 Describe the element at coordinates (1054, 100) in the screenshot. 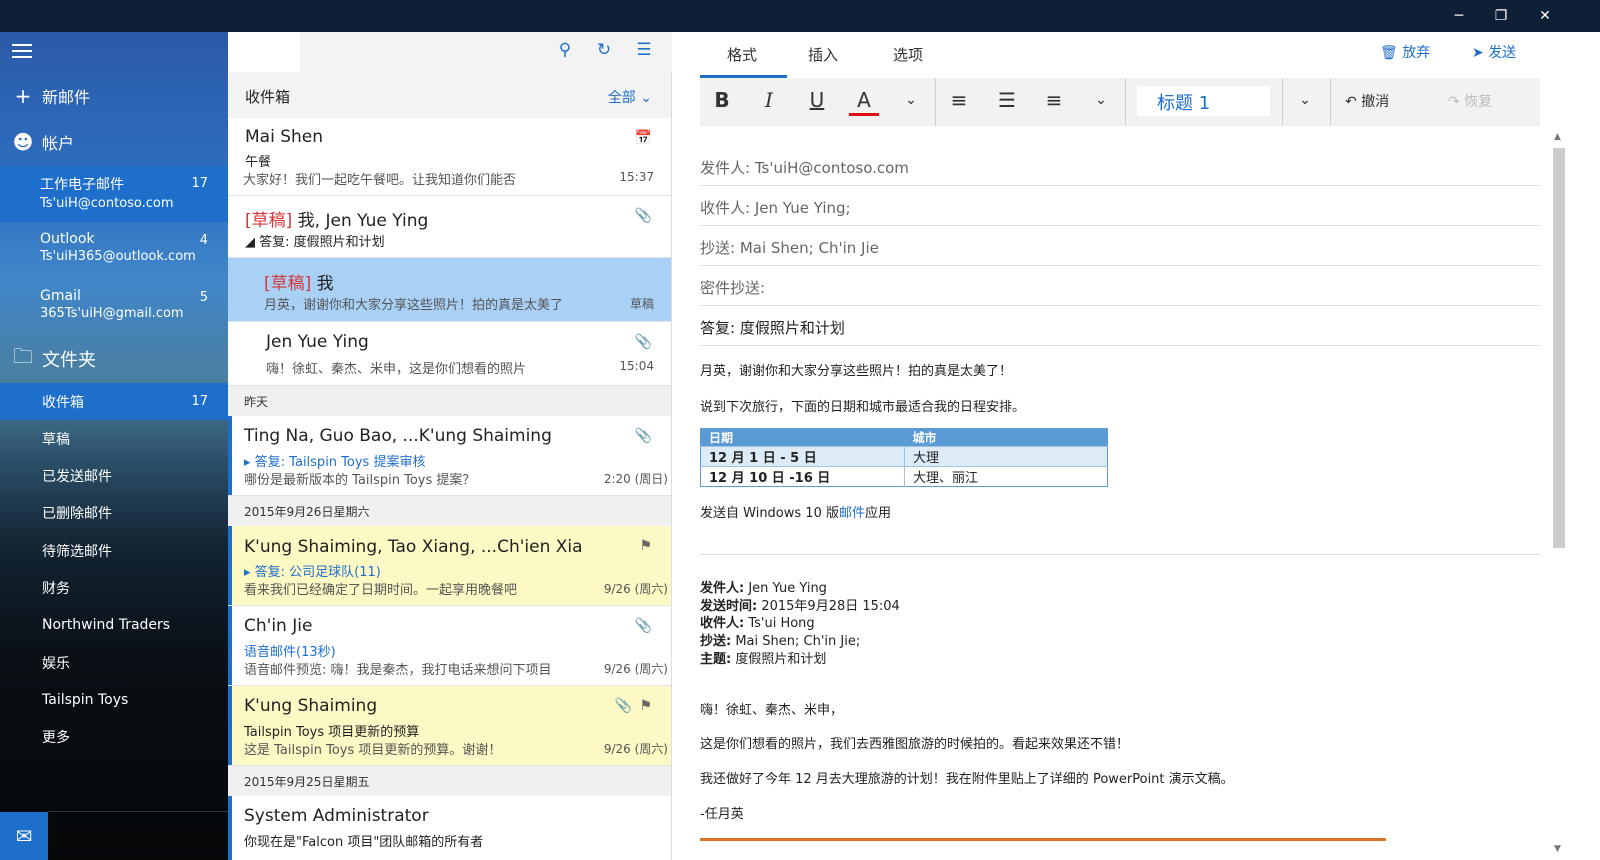

I see `align-icon: ≡` at that location.